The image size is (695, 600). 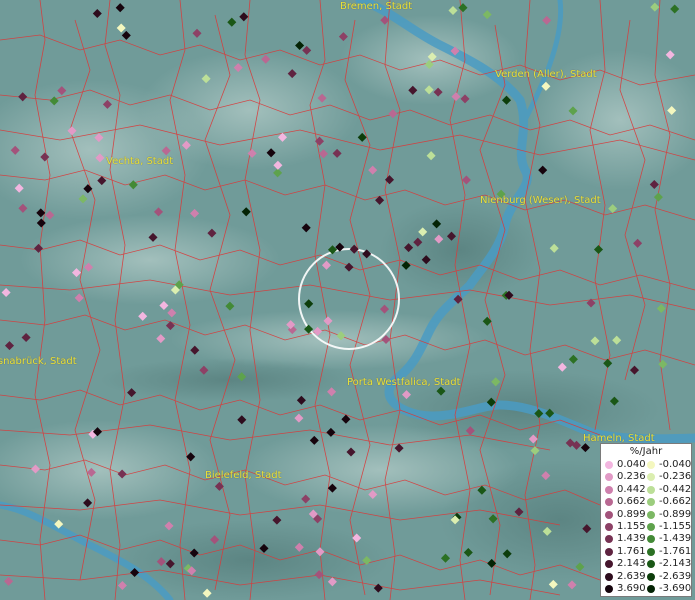 What do you see at coordinates (540, 200) in the screenshot?
I see `city-label-nienburg: Nienburg (Weser), Stadt` at bounding box center [540, 200].